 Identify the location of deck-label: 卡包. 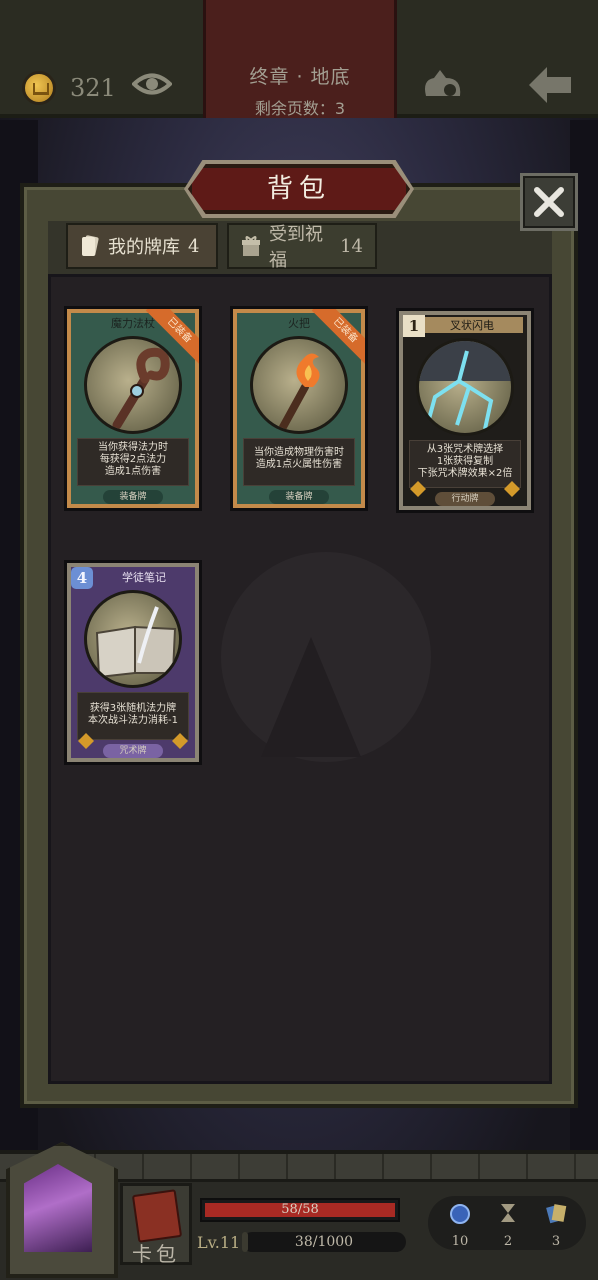
(156, 1254).